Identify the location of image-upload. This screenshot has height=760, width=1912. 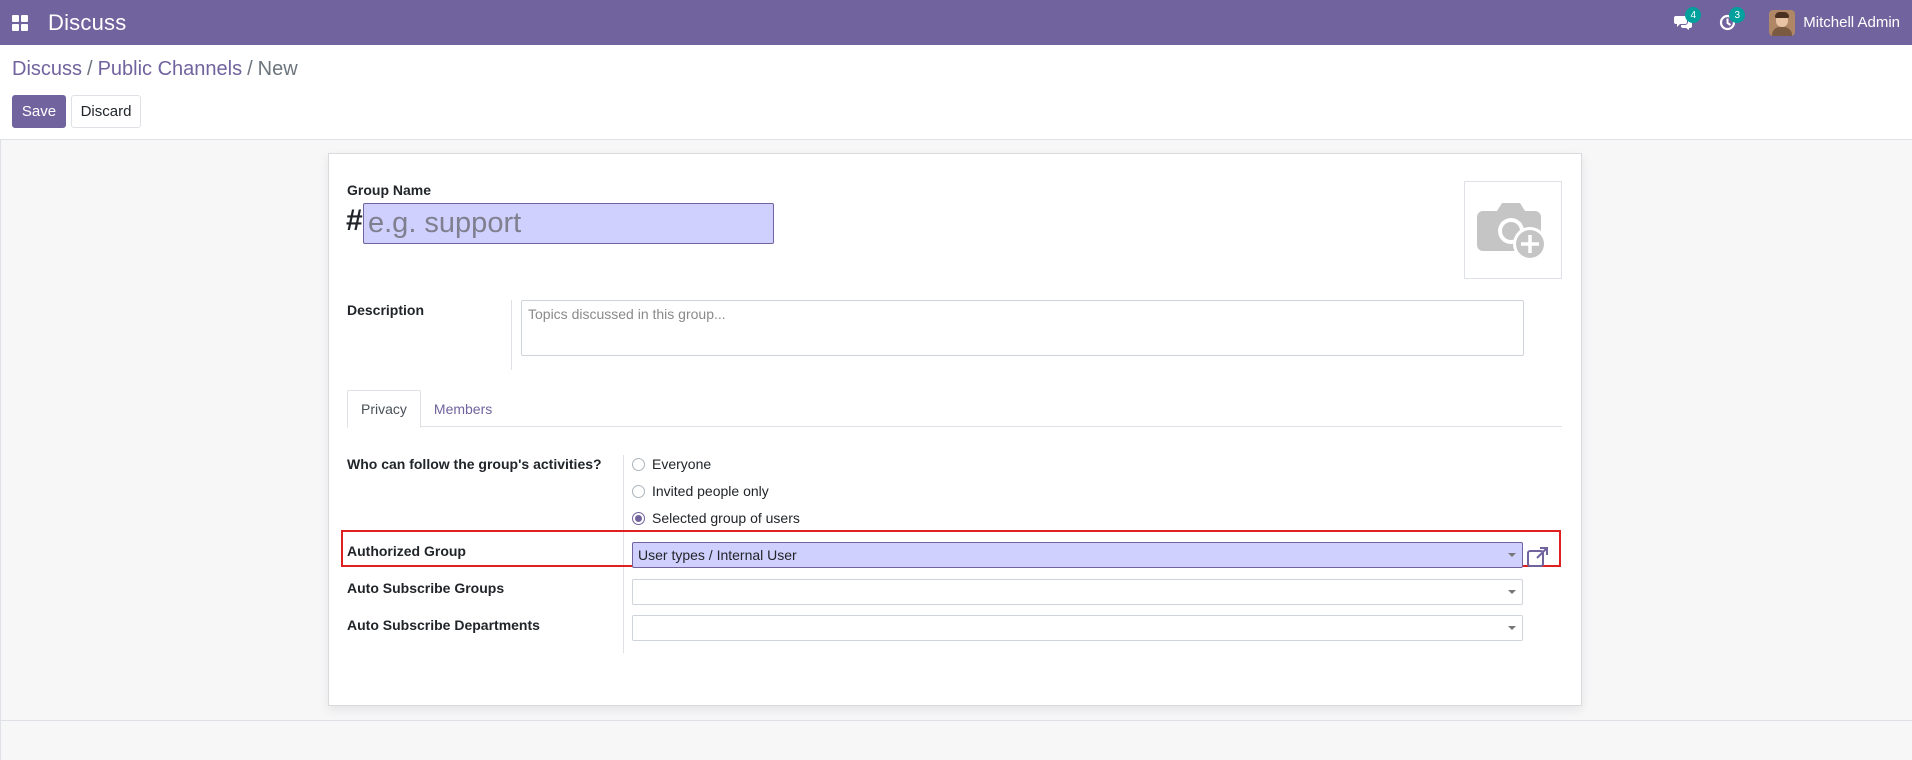
(1513, 230).